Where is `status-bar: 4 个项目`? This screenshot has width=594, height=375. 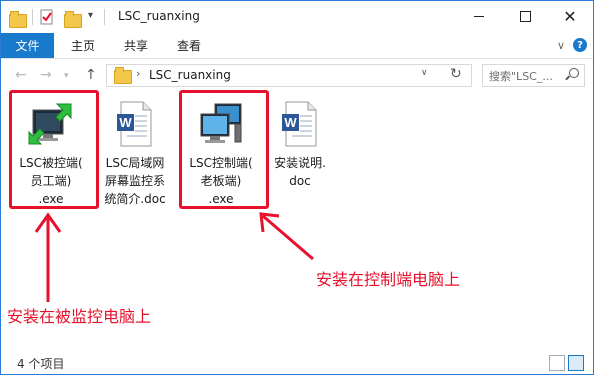 status-bar: 4 个项目 is located at coordinates (297, 362).